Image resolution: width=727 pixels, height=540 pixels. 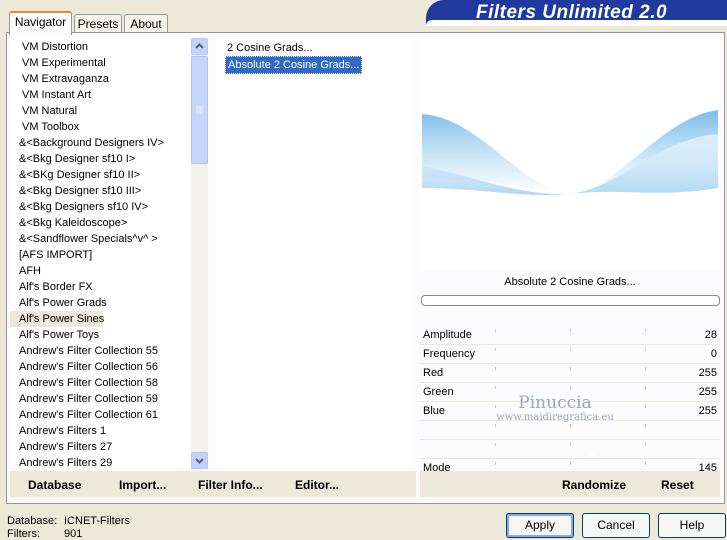 What do you see at coordinates (100, 239) in the screenshot?
I see `category-item: &<Sandflower Specials^v^ >` at bounding box center [100, 239].